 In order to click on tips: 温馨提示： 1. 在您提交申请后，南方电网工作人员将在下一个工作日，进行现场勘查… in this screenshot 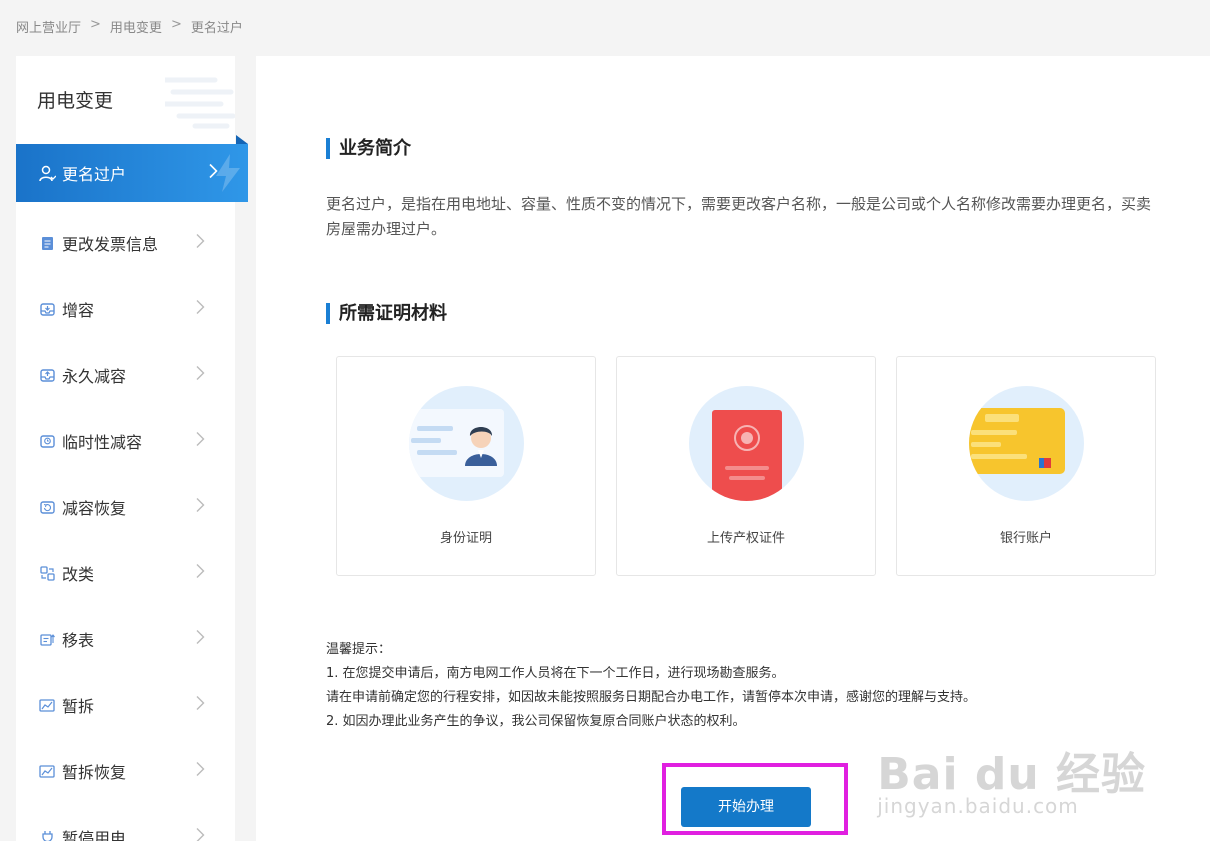, I will do `click(651, 686)`.